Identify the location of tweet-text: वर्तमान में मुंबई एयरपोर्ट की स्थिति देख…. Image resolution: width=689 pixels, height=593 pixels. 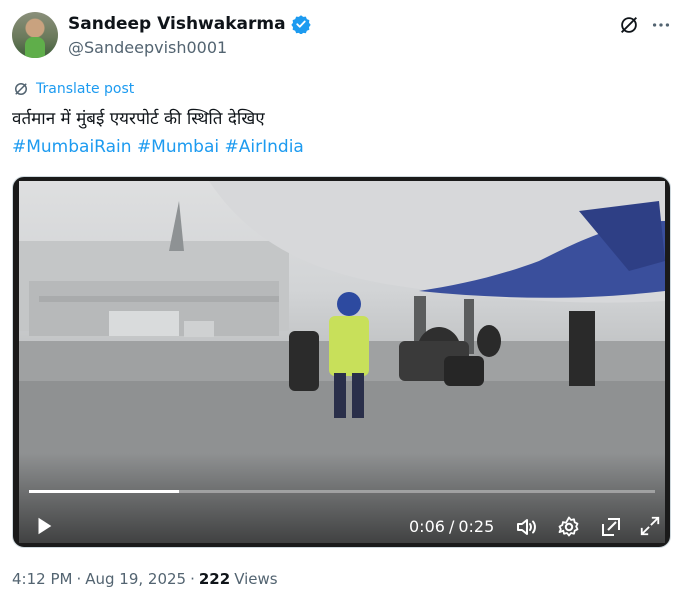
(138, 119).